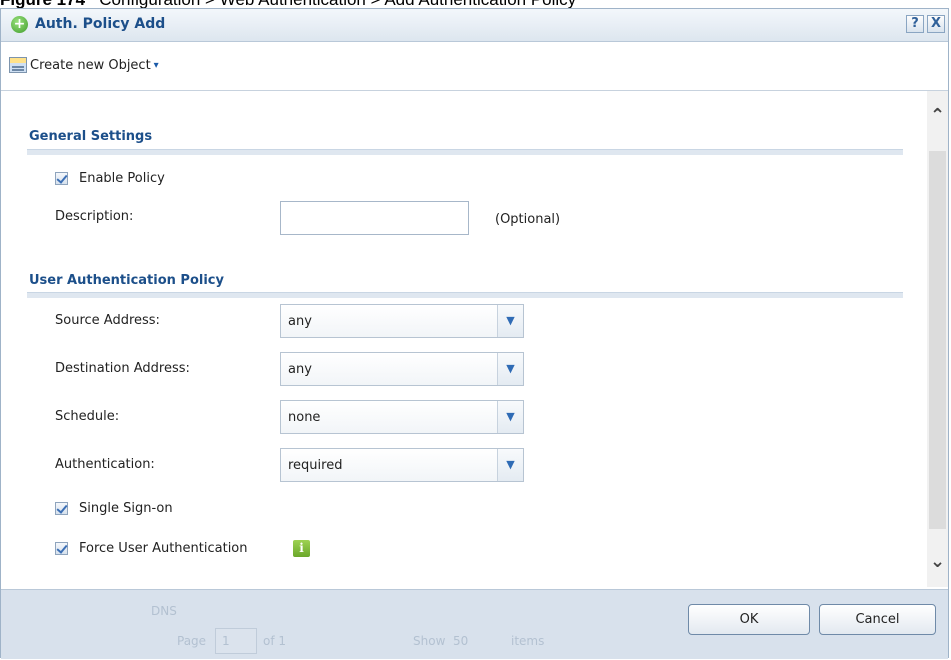  I want to click on object-icon, so click(18, 65).